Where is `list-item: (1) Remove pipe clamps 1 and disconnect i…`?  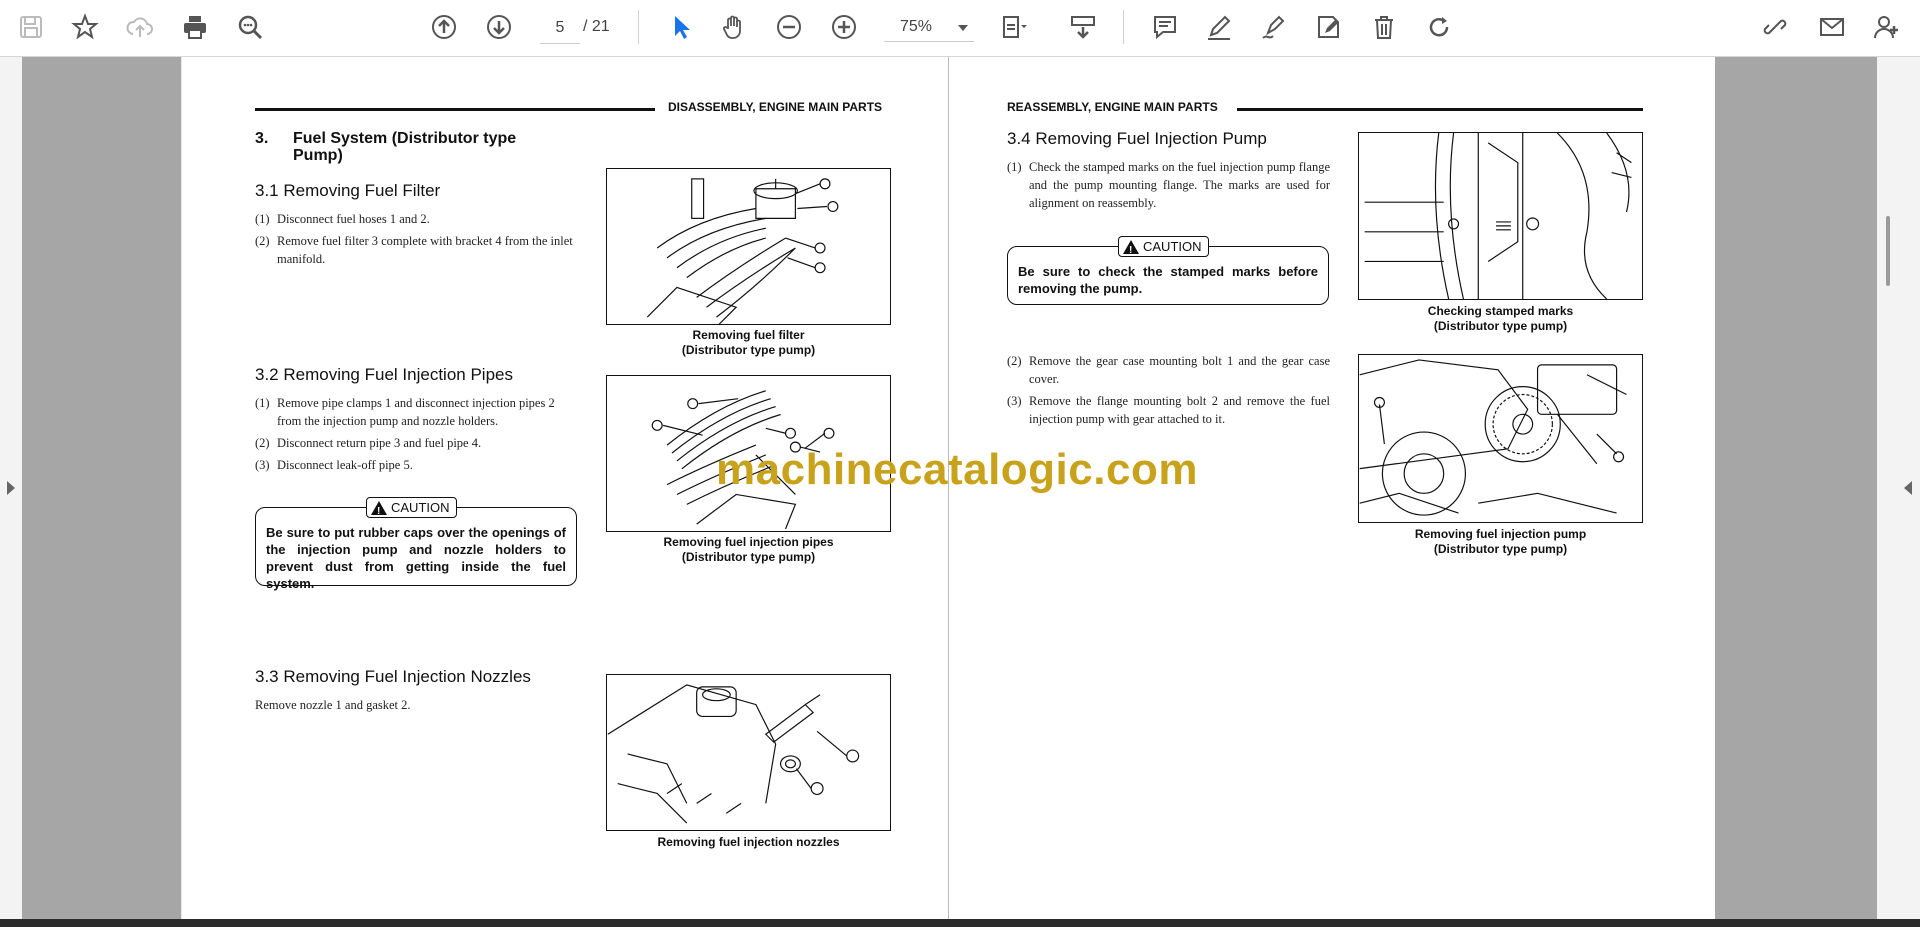 list-item: (1) Remove pipe clamps 1 and disconnect i… is located at coordinates (417, 412).